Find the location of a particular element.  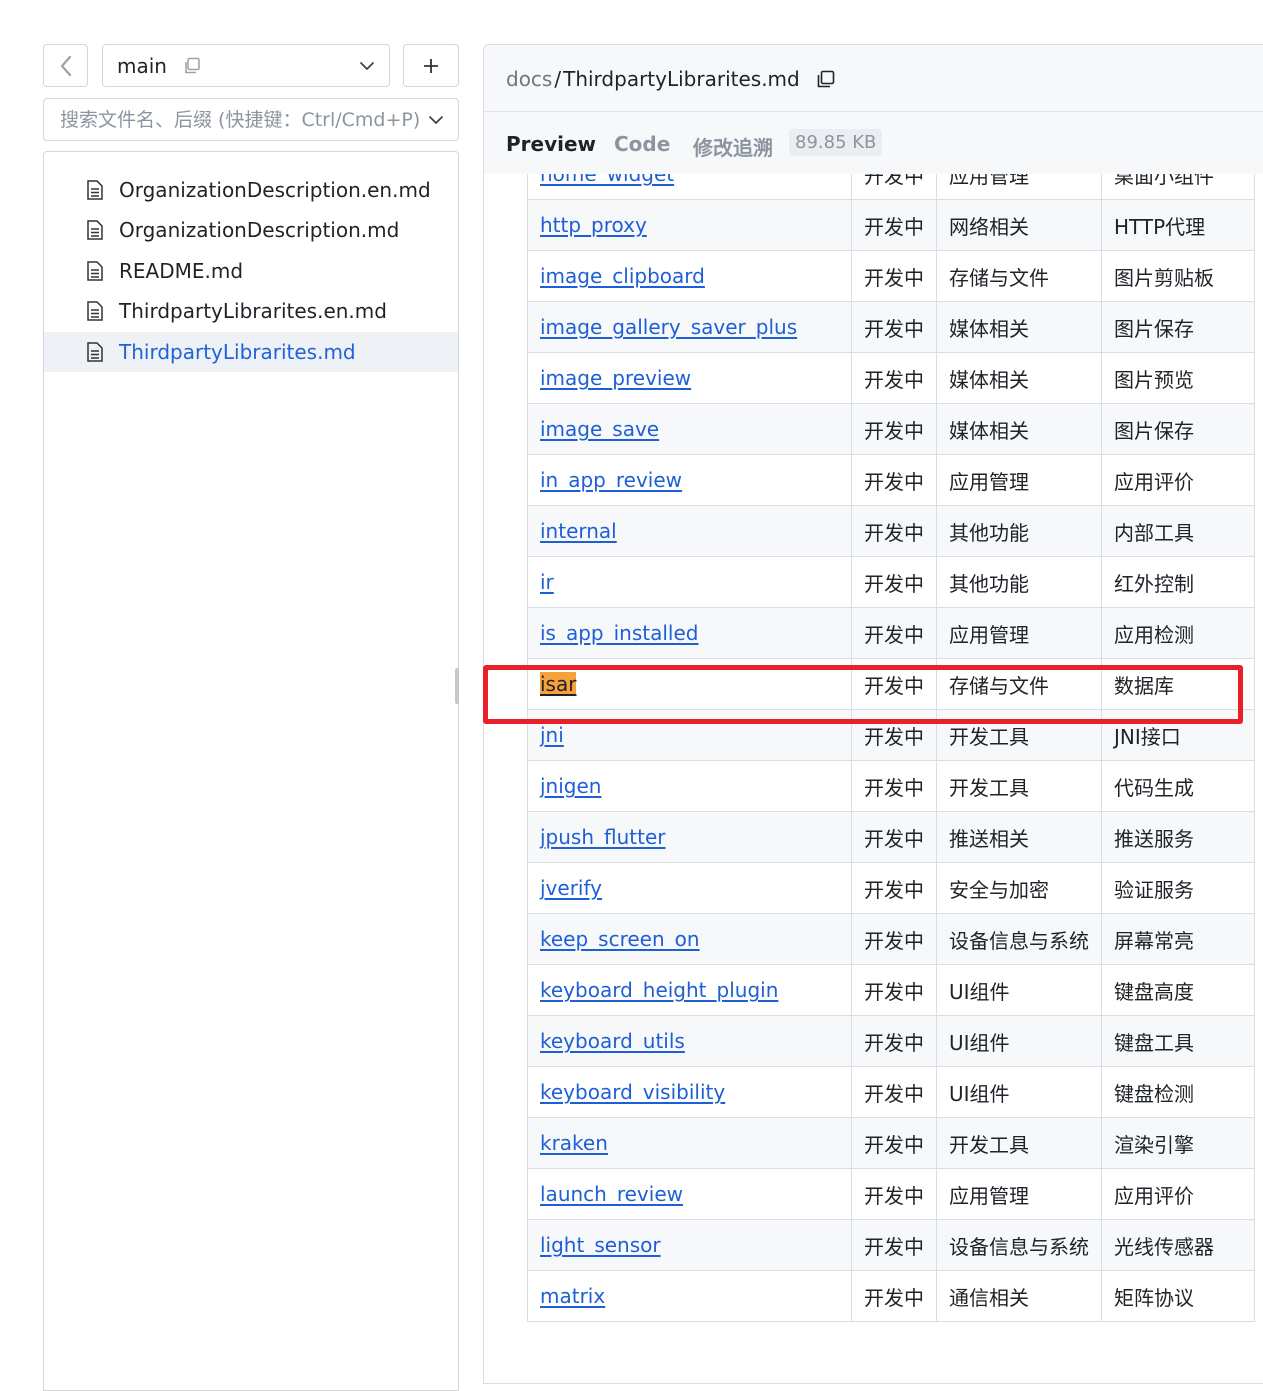

file-size-badge: 89.85 KB is located at coordinates (836, 142).